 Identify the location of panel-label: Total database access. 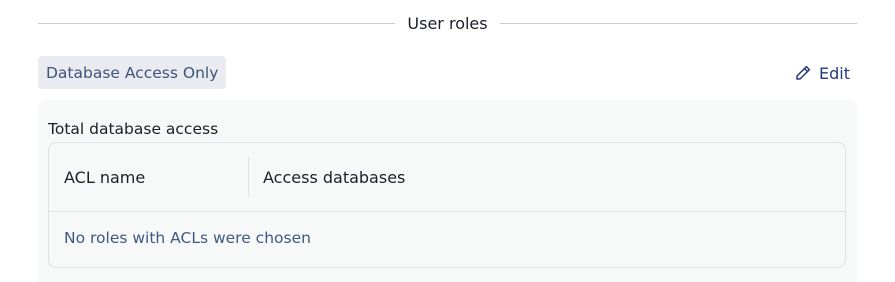
(133, 129).